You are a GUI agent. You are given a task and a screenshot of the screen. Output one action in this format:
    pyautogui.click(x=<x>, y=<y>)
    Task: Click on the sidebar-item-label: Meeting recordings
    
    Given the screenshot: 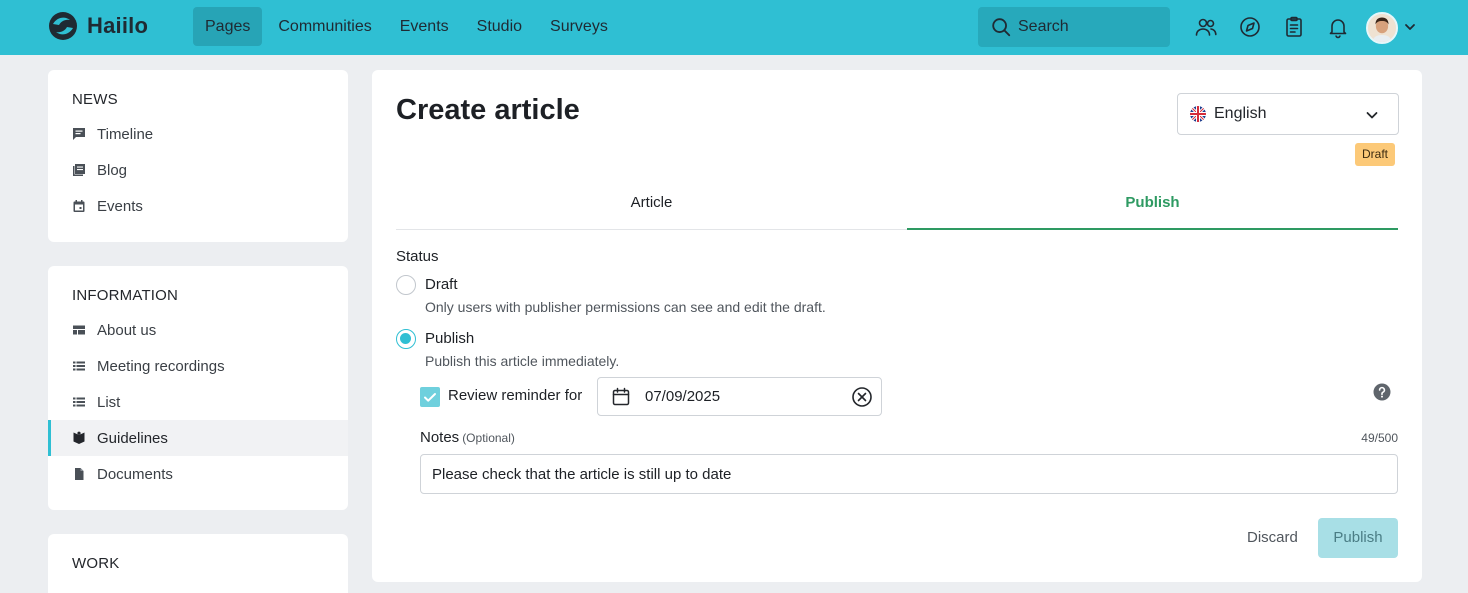 What is the action you would take?
    pyautogui.click(x=161, y=366)
    